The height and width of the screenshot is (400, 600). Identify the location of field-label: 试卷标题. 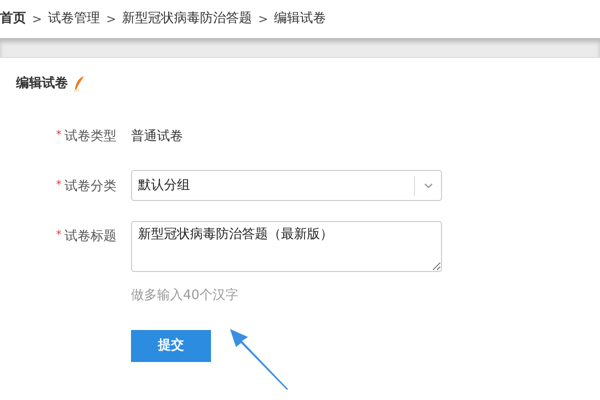
(90, 237).